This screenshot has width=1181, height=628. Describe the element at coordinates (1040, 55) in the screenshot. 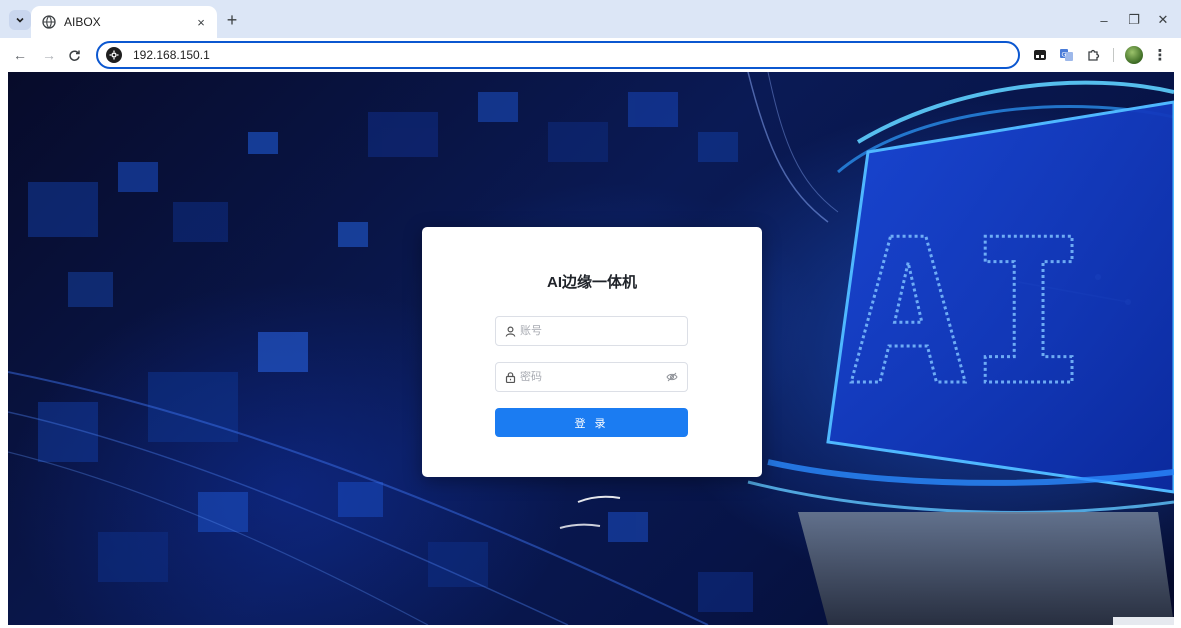

I see `extension-card-icon` at that location.